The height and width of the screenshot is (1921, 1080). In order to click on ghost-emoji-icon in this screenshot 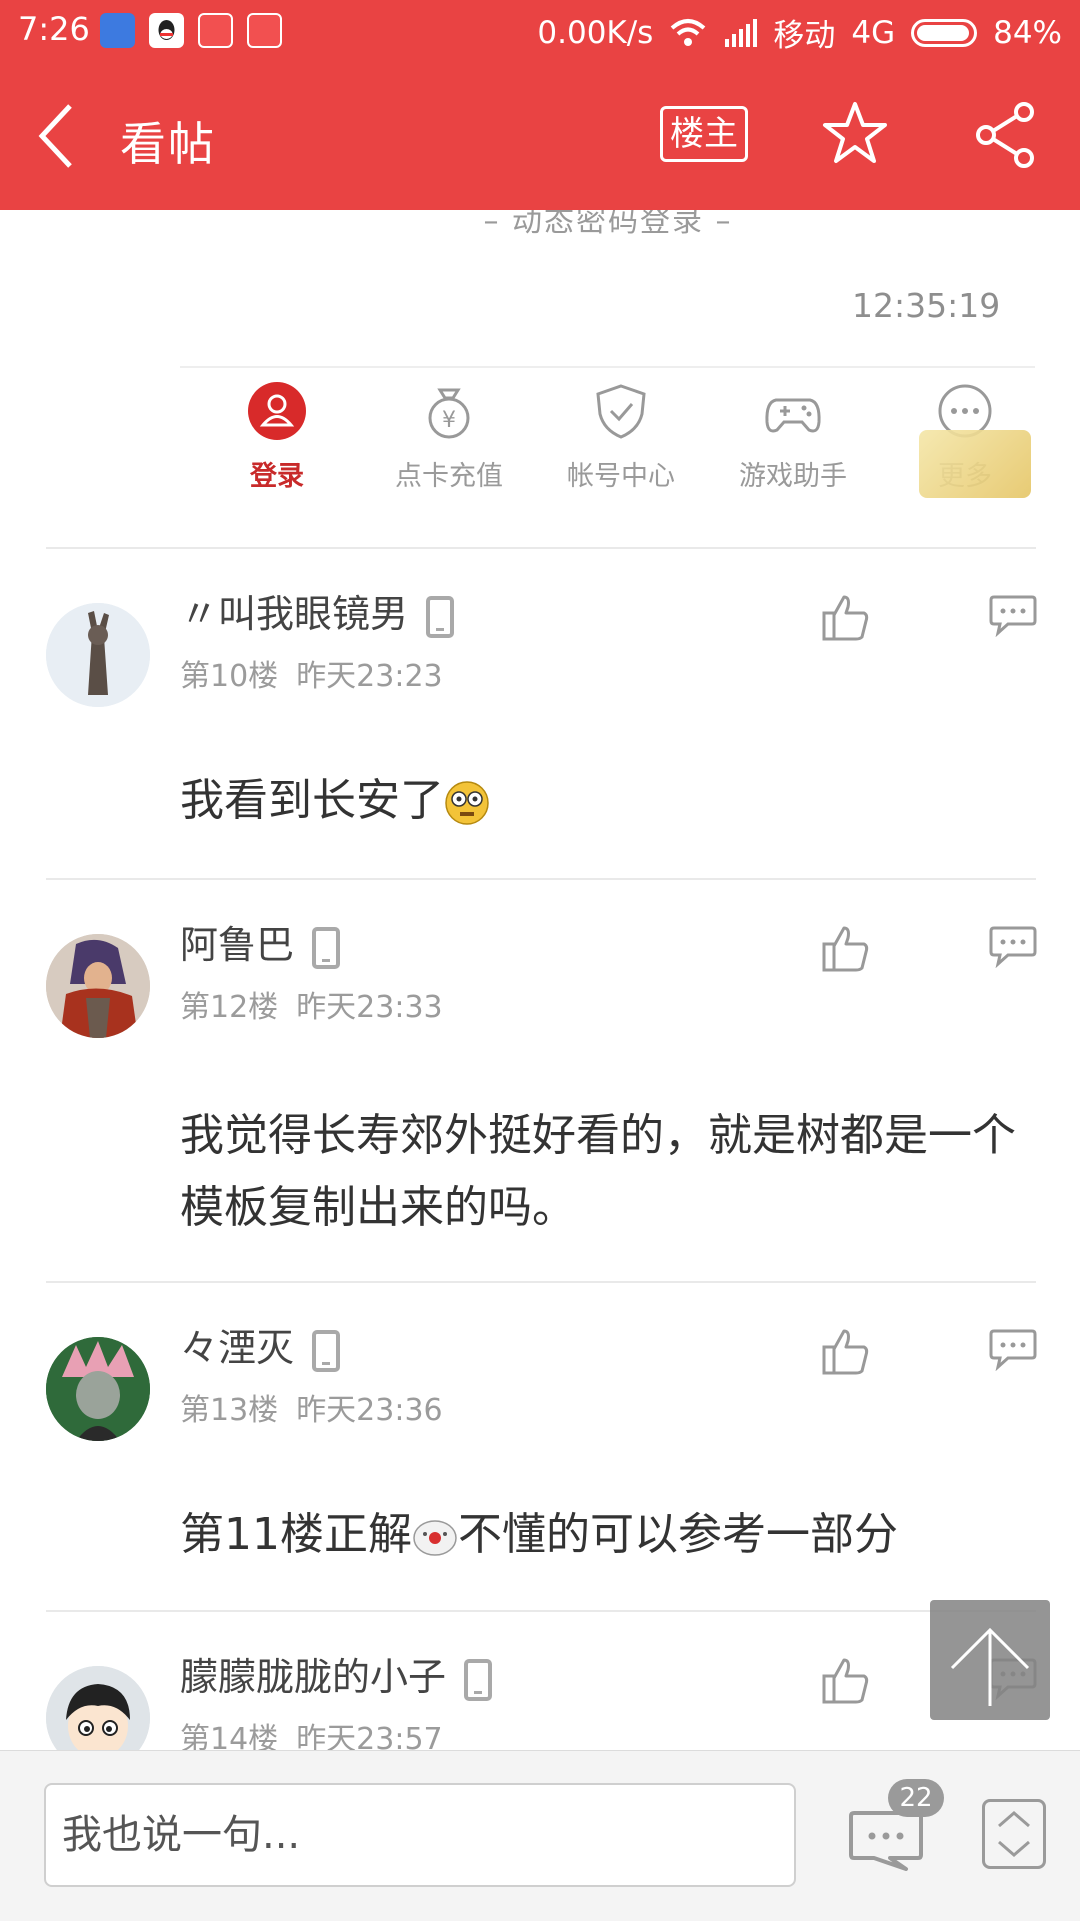, I will do `click(435, 1538)`.